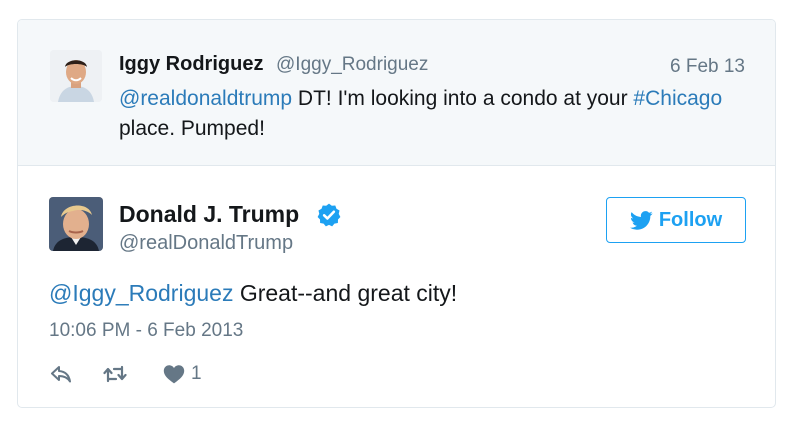  Describe the element at coordinates (191, 64) in the screenshot. I see `parent-author-name: Iggy Rodriguez` at that location.